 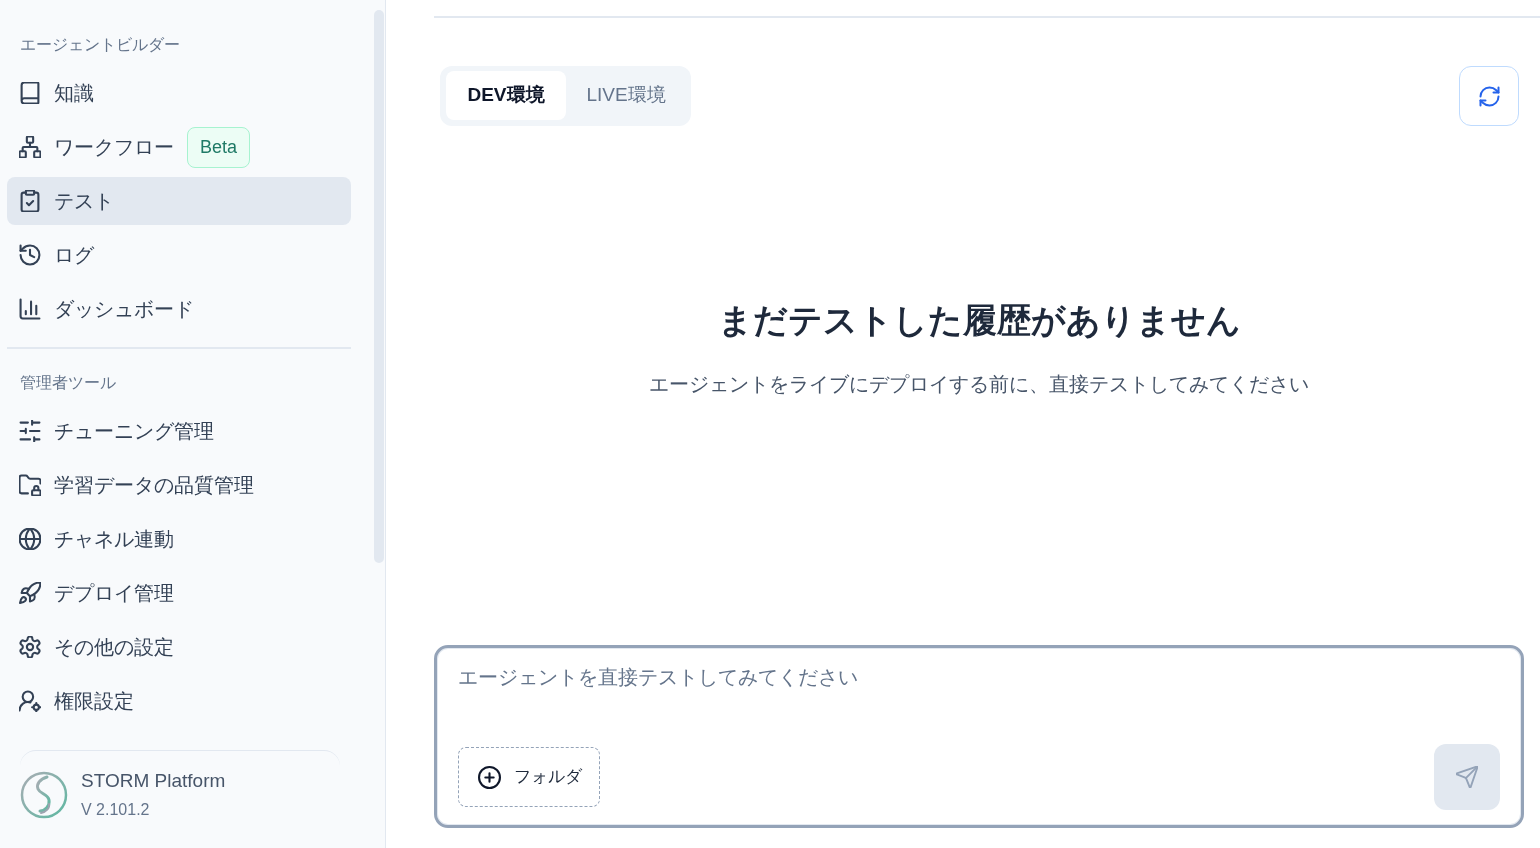 What do you see at coordinates (219, 147) in the screenshot?
I see `status-badge: Beta` at bounding box center [219, 147].